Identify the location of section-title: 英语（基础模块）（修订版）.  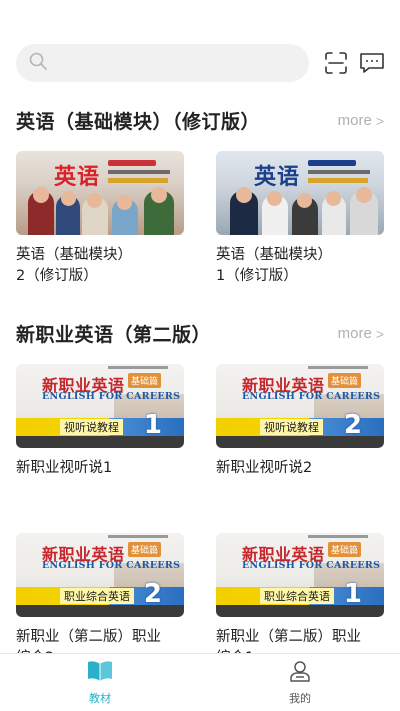
(138, 122).